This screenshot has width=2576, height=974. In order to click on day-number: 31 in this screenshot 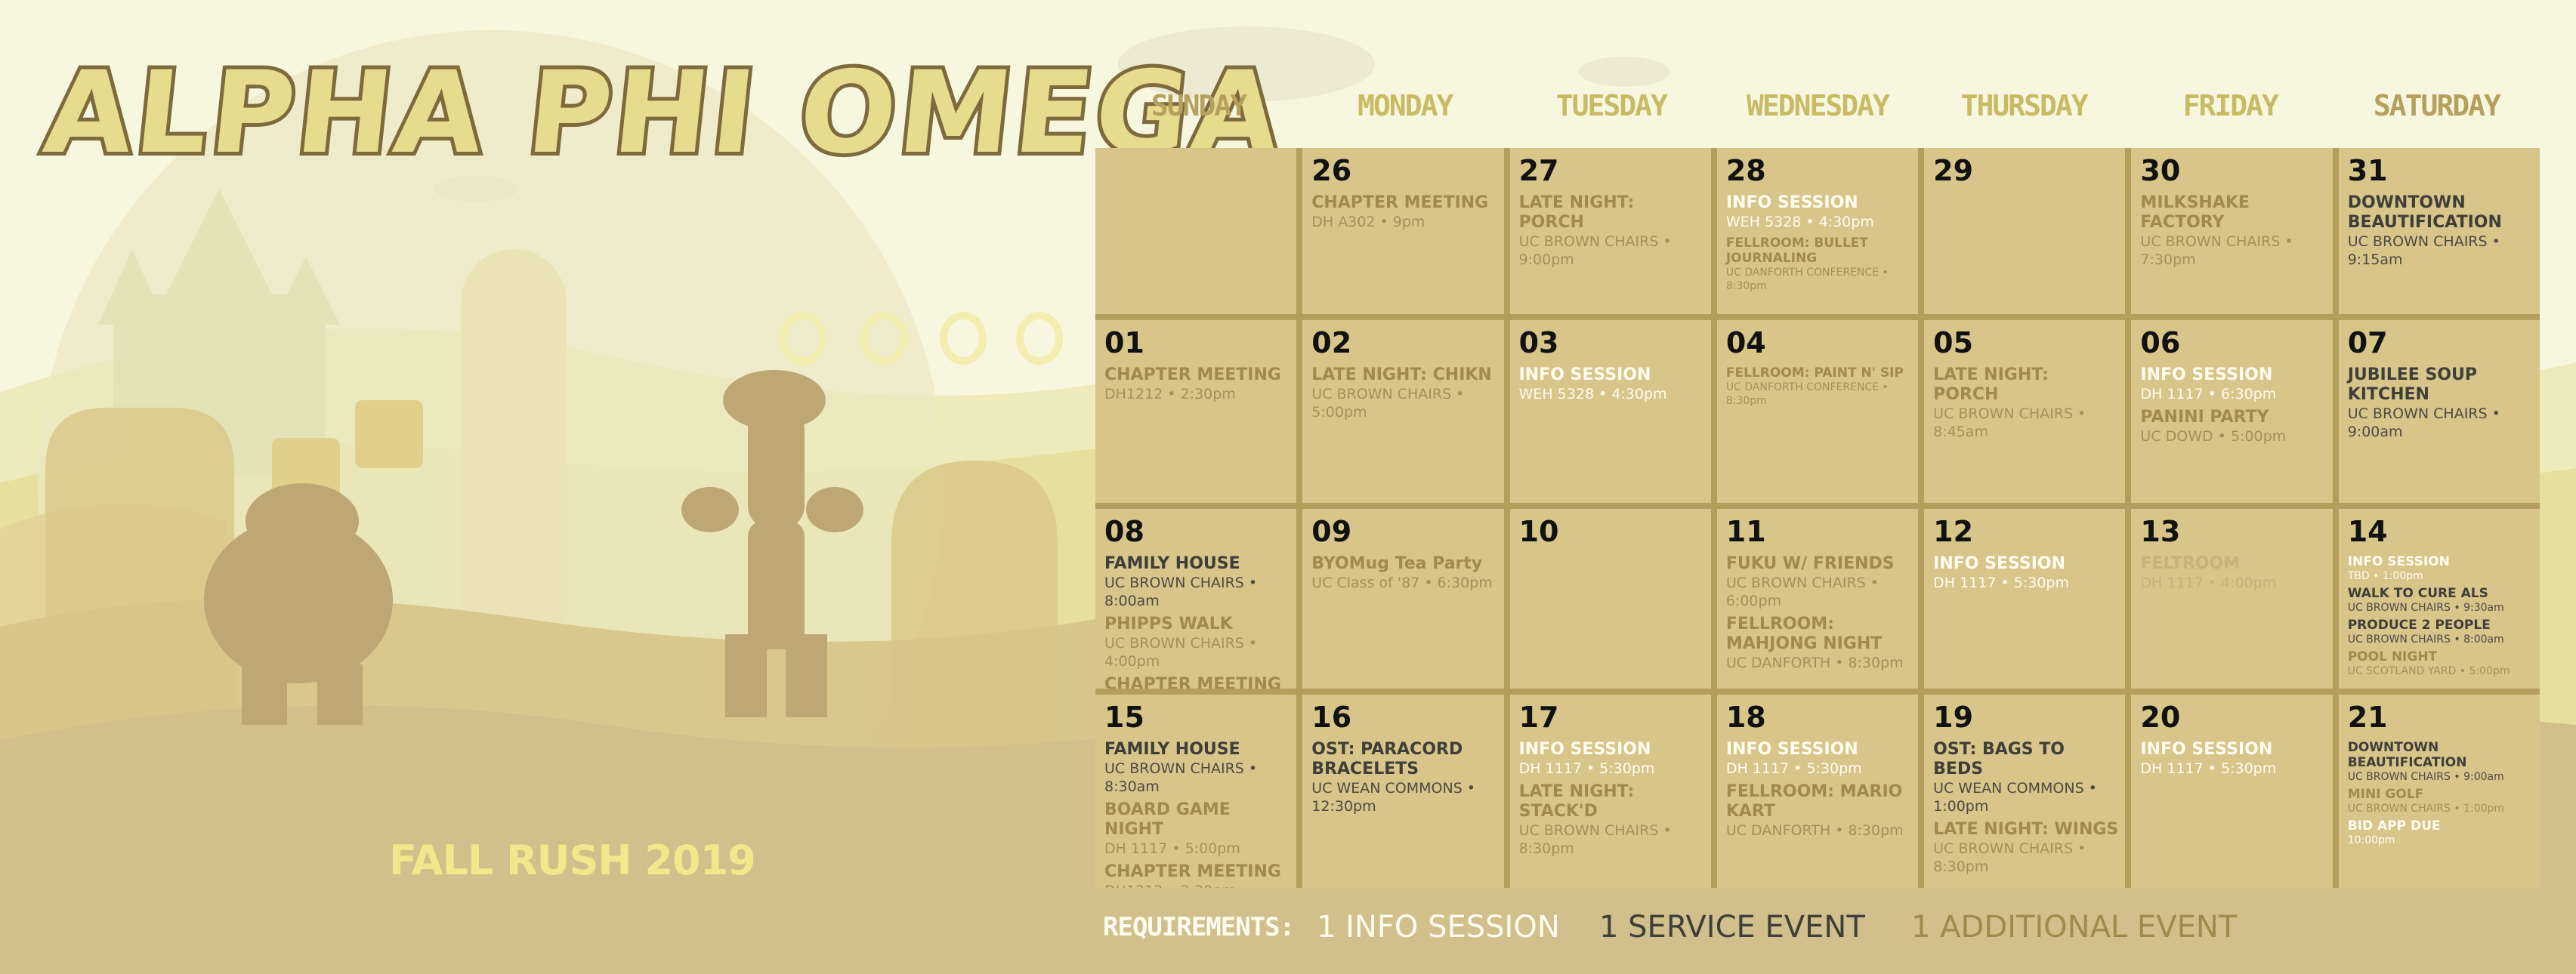, I will do `click(2367, 170)`.